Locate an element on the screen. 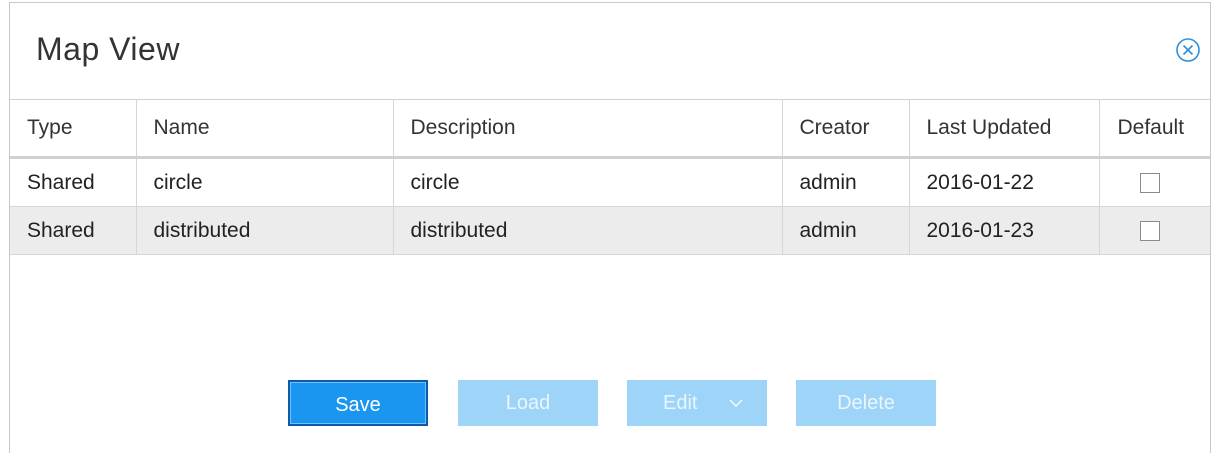 This screenshot has height=453, width=1213. column-header-creator: Creator is located at coordinates (846, 129).